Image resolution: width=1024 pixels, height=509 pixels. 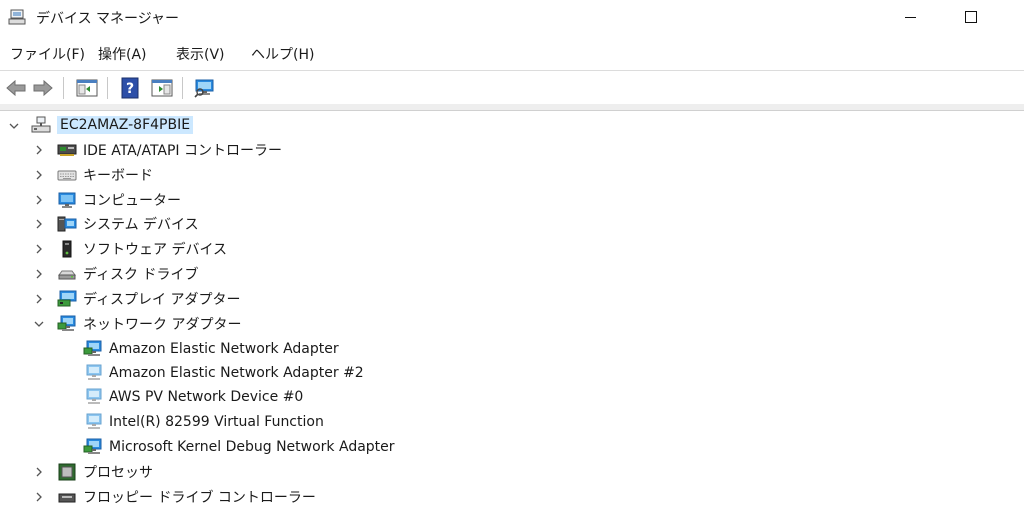 I want to click on network-device-item: Amazon Elastic Network Adapter #2, so click(x=223, y=373).